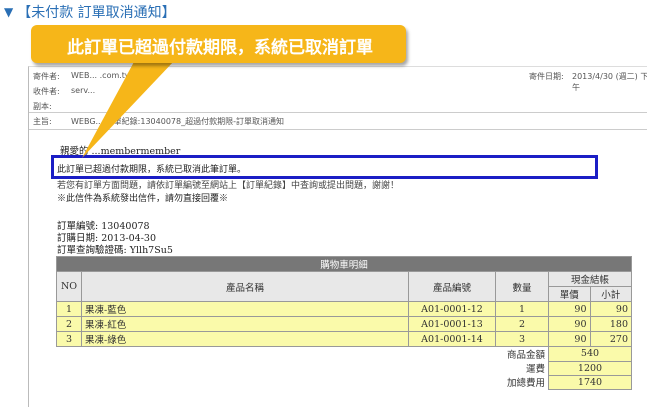  I want to click on callout-bubble: 此訂單已超過付款期限，系統已取消訂單, so click(218, 44).